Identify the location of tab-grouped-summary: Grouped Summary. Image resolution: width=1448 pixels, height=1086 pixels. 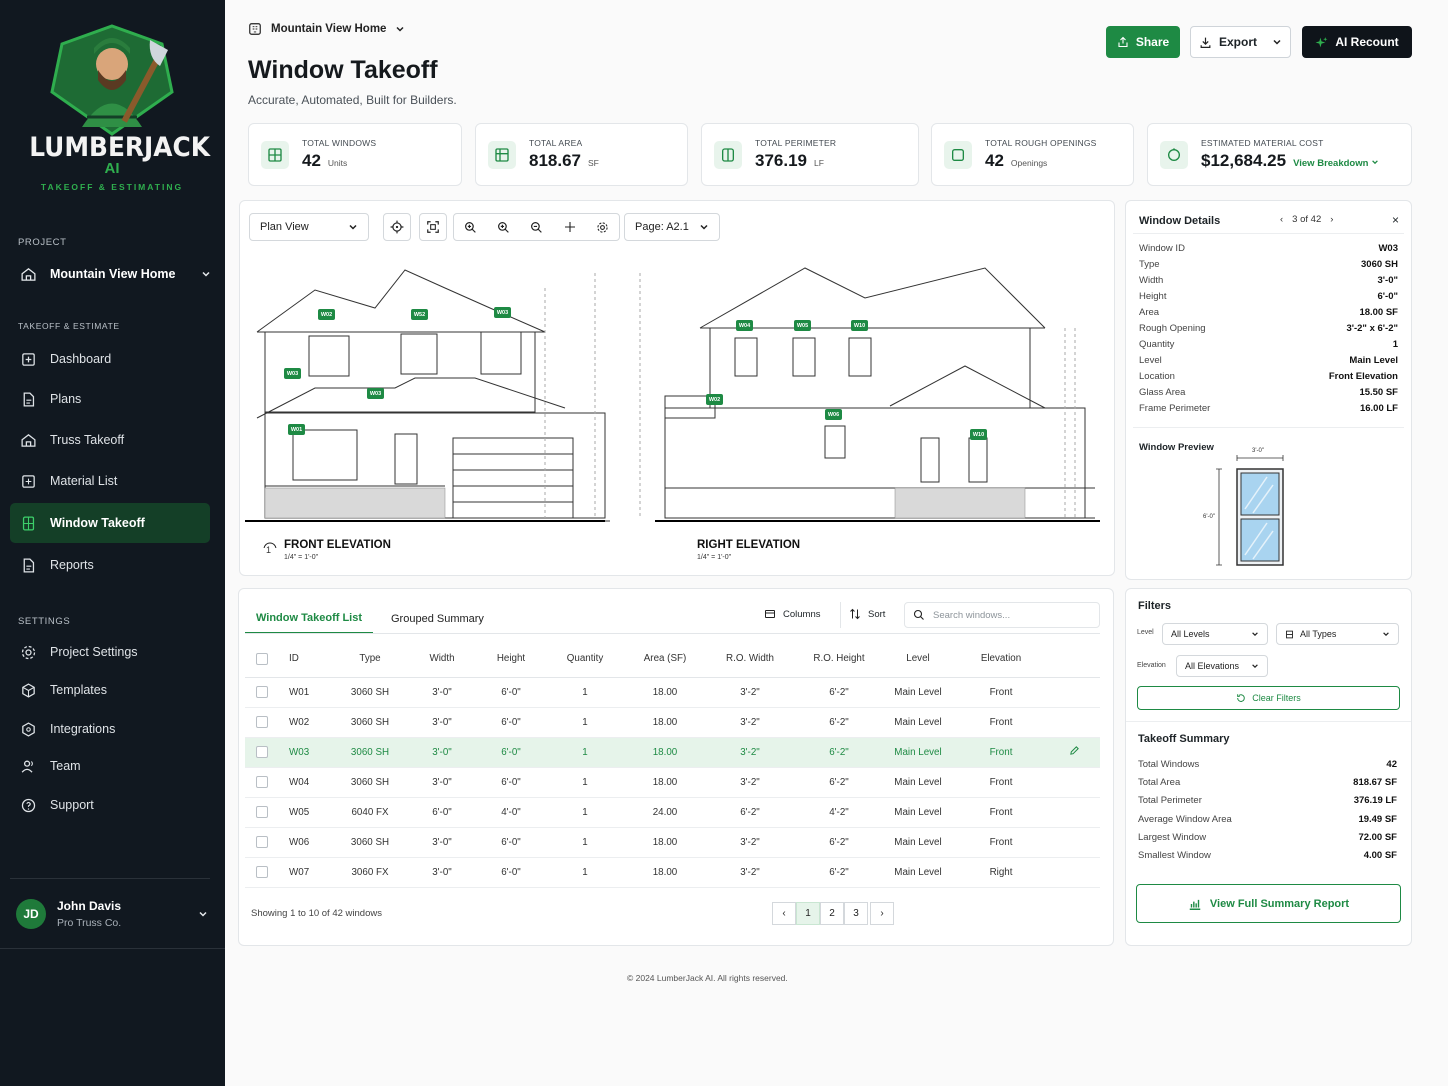
(437, 619).